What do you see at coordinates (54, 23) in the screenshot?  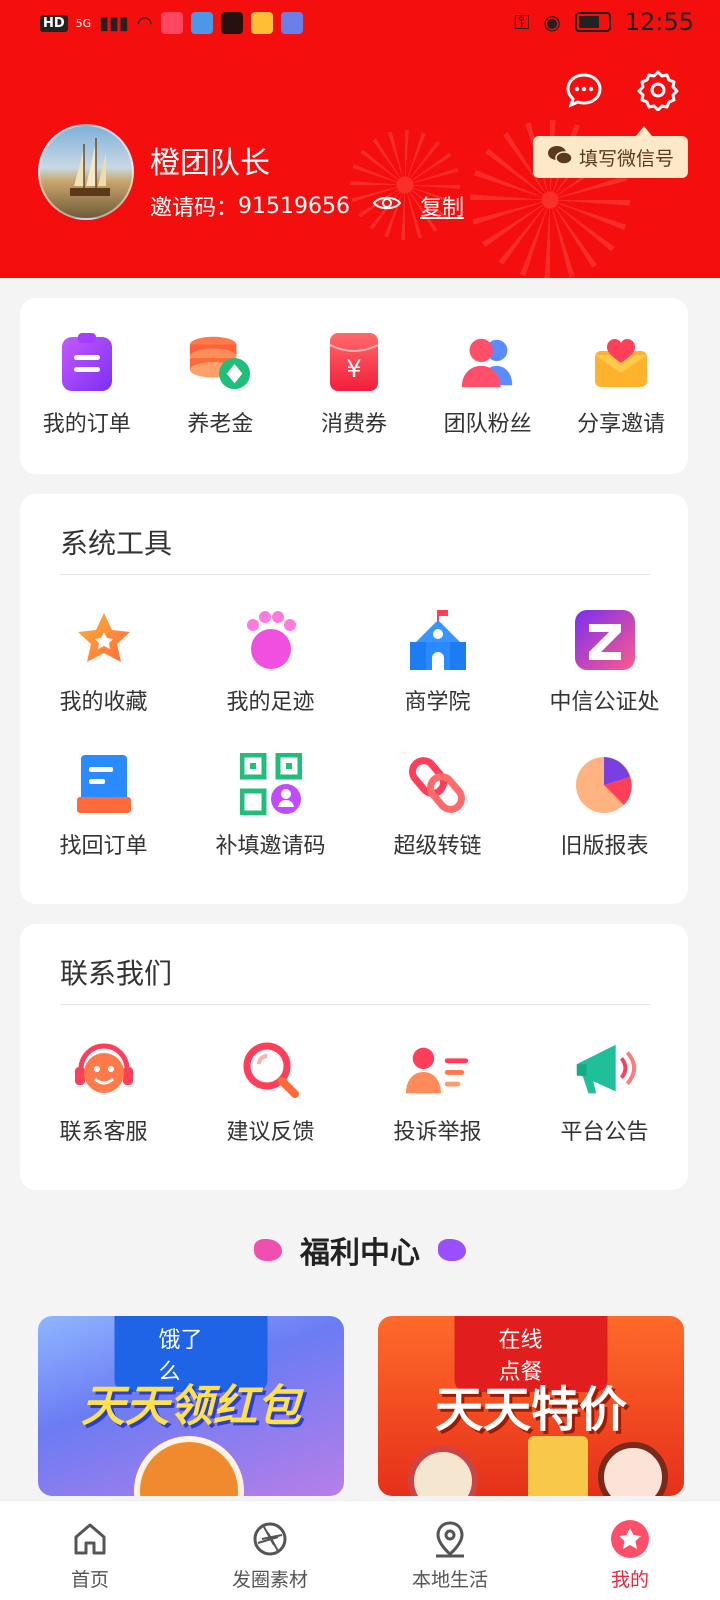 I see `hd-badge: HD` at bounding box center [54, 23].